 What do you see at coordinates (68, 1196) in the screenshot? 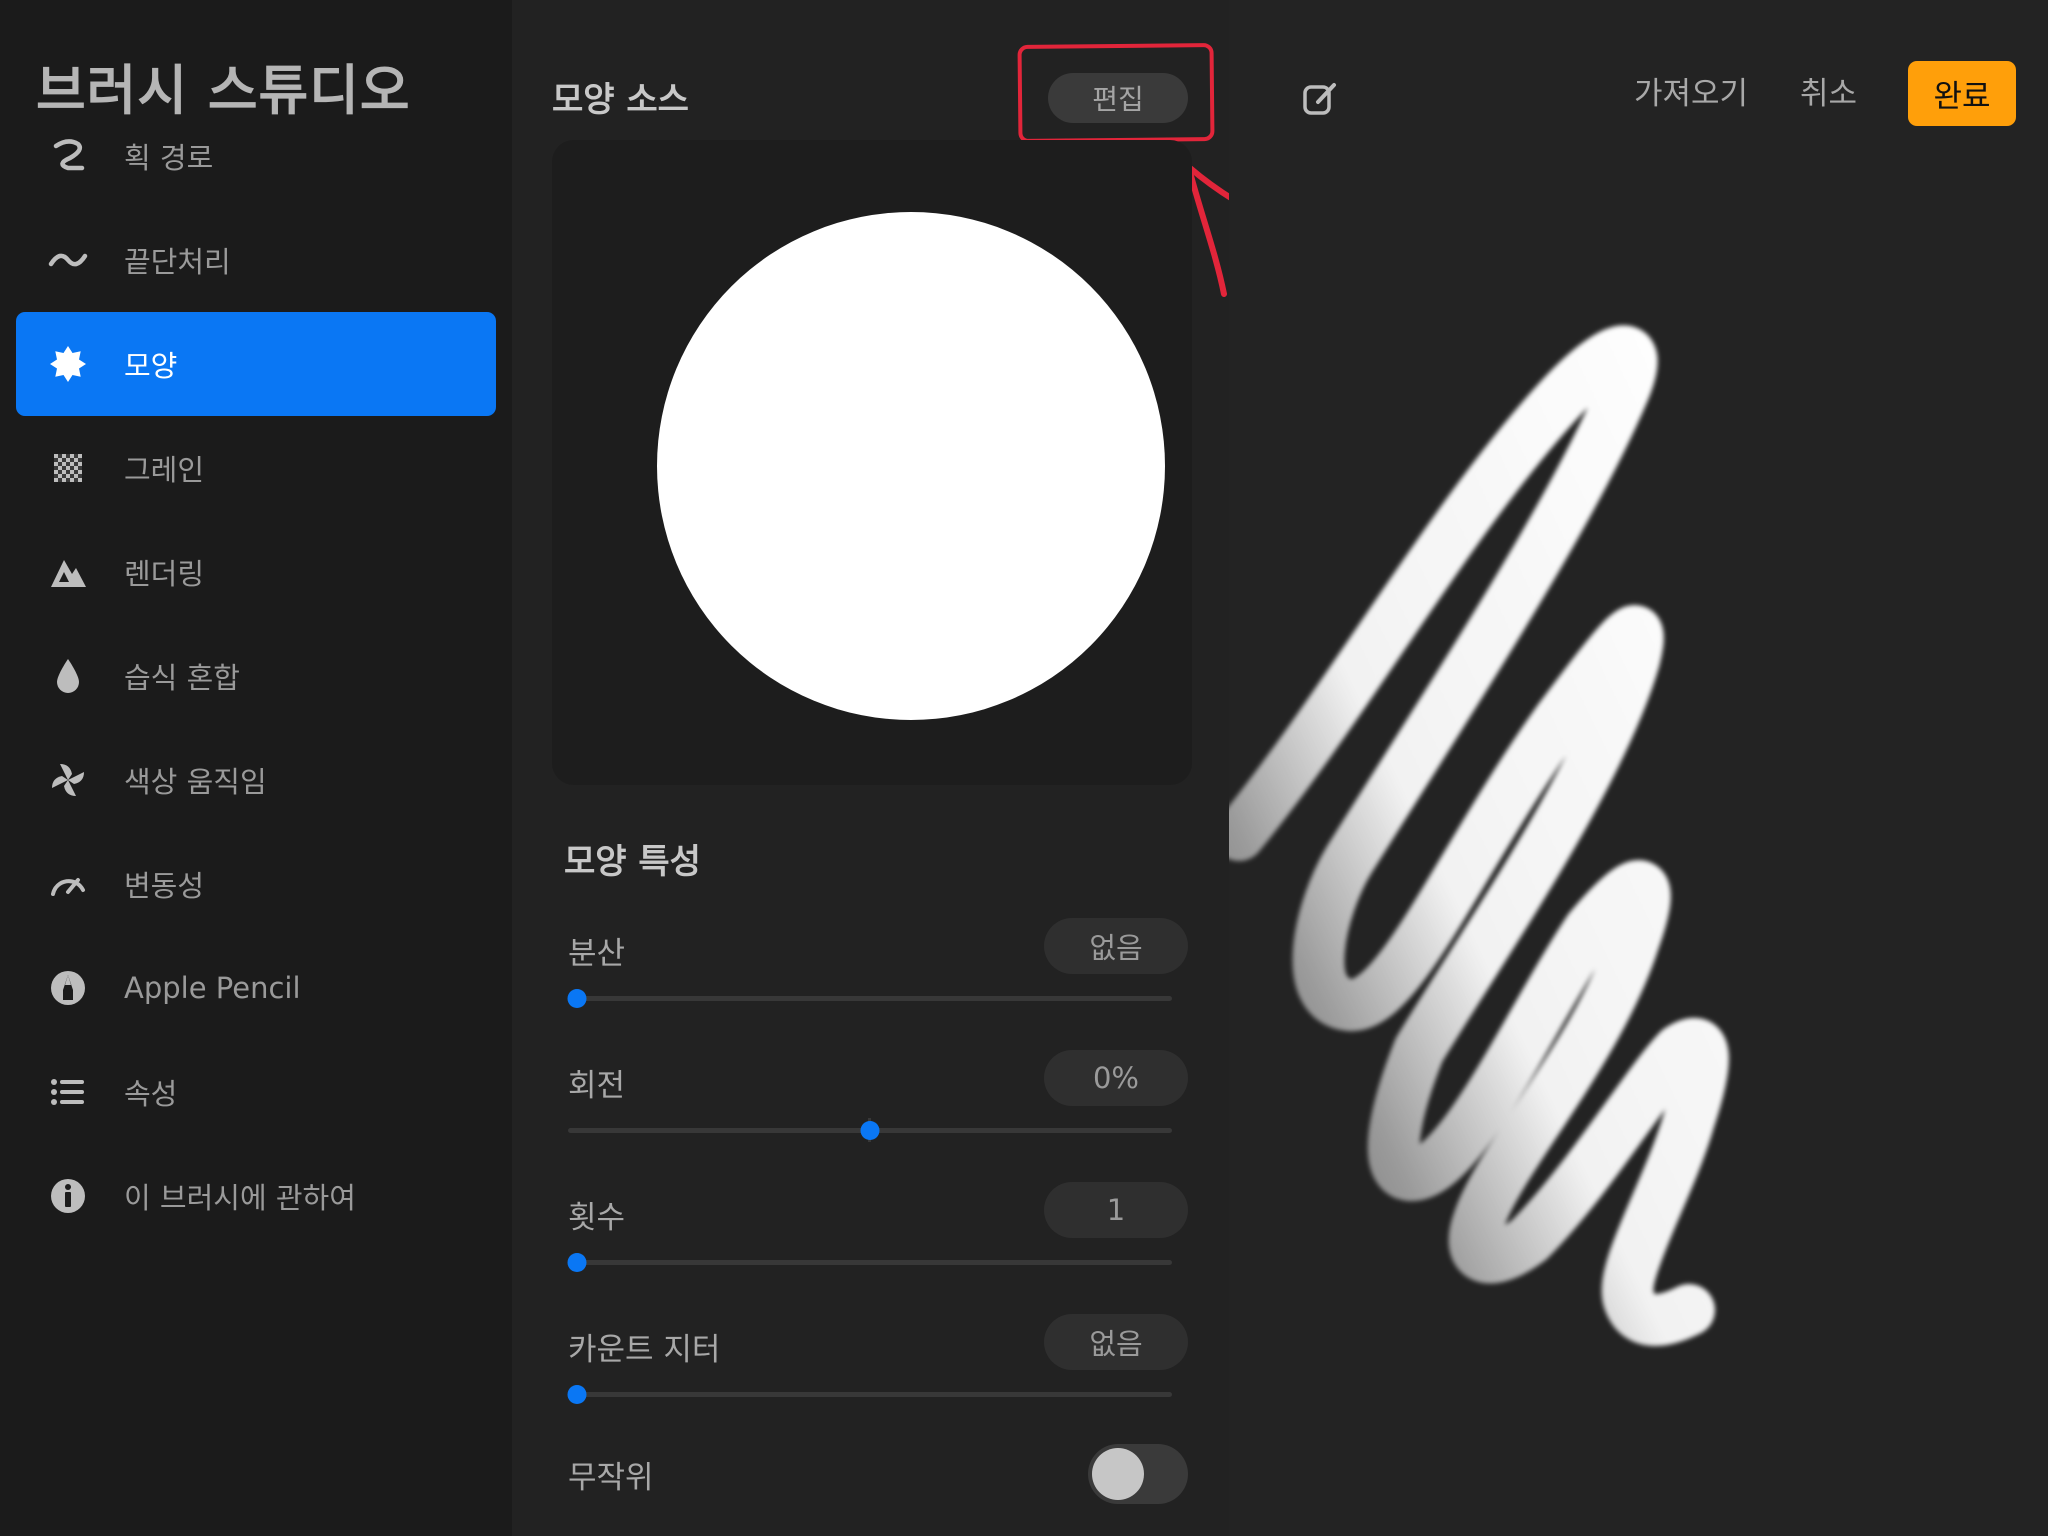
I see `info-icon` at bounding box center [68, 1196].